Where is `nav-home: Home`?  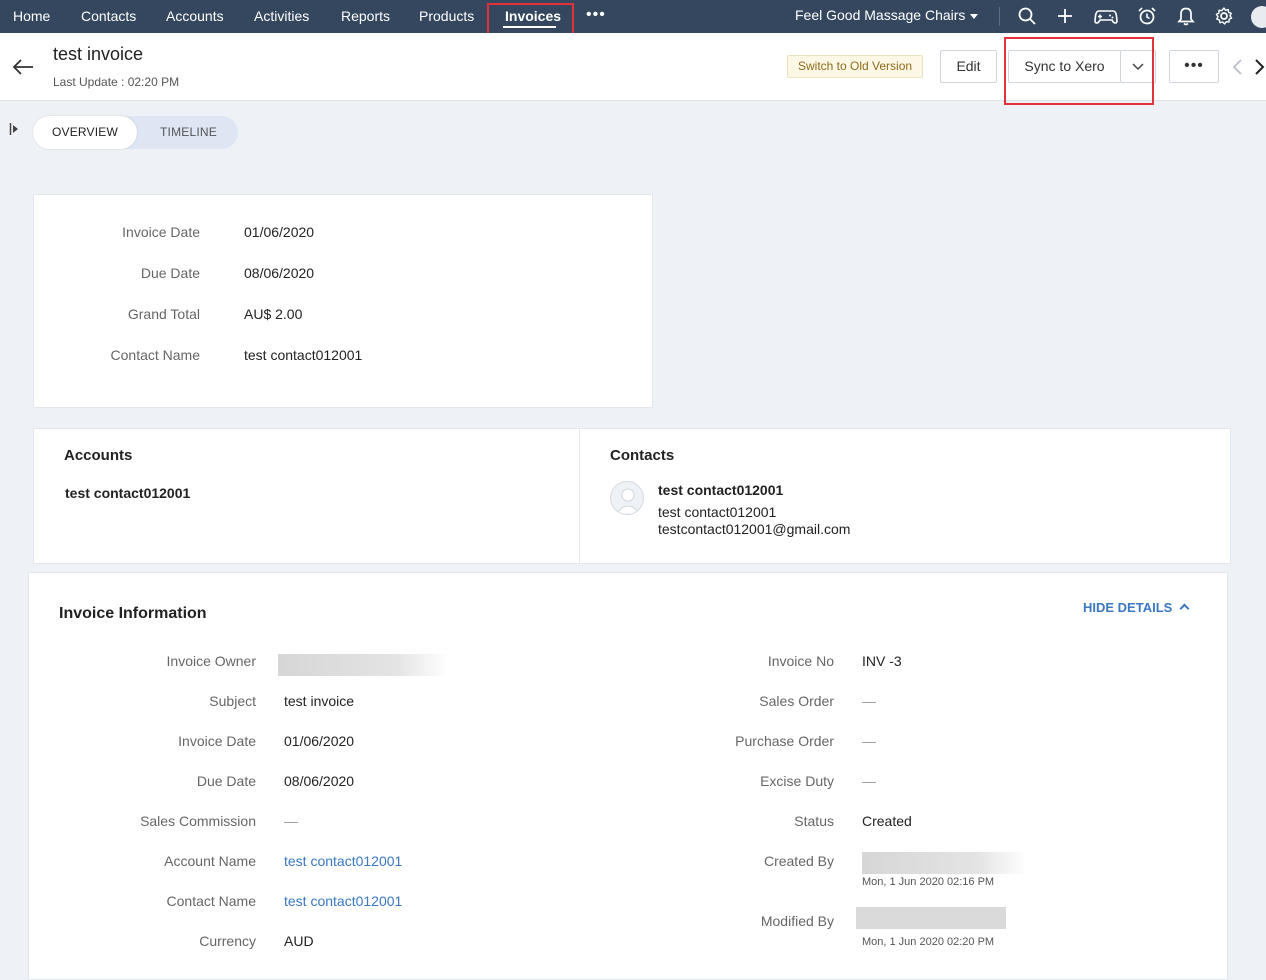 nav-home: Home is located at coordinates (31, 16).